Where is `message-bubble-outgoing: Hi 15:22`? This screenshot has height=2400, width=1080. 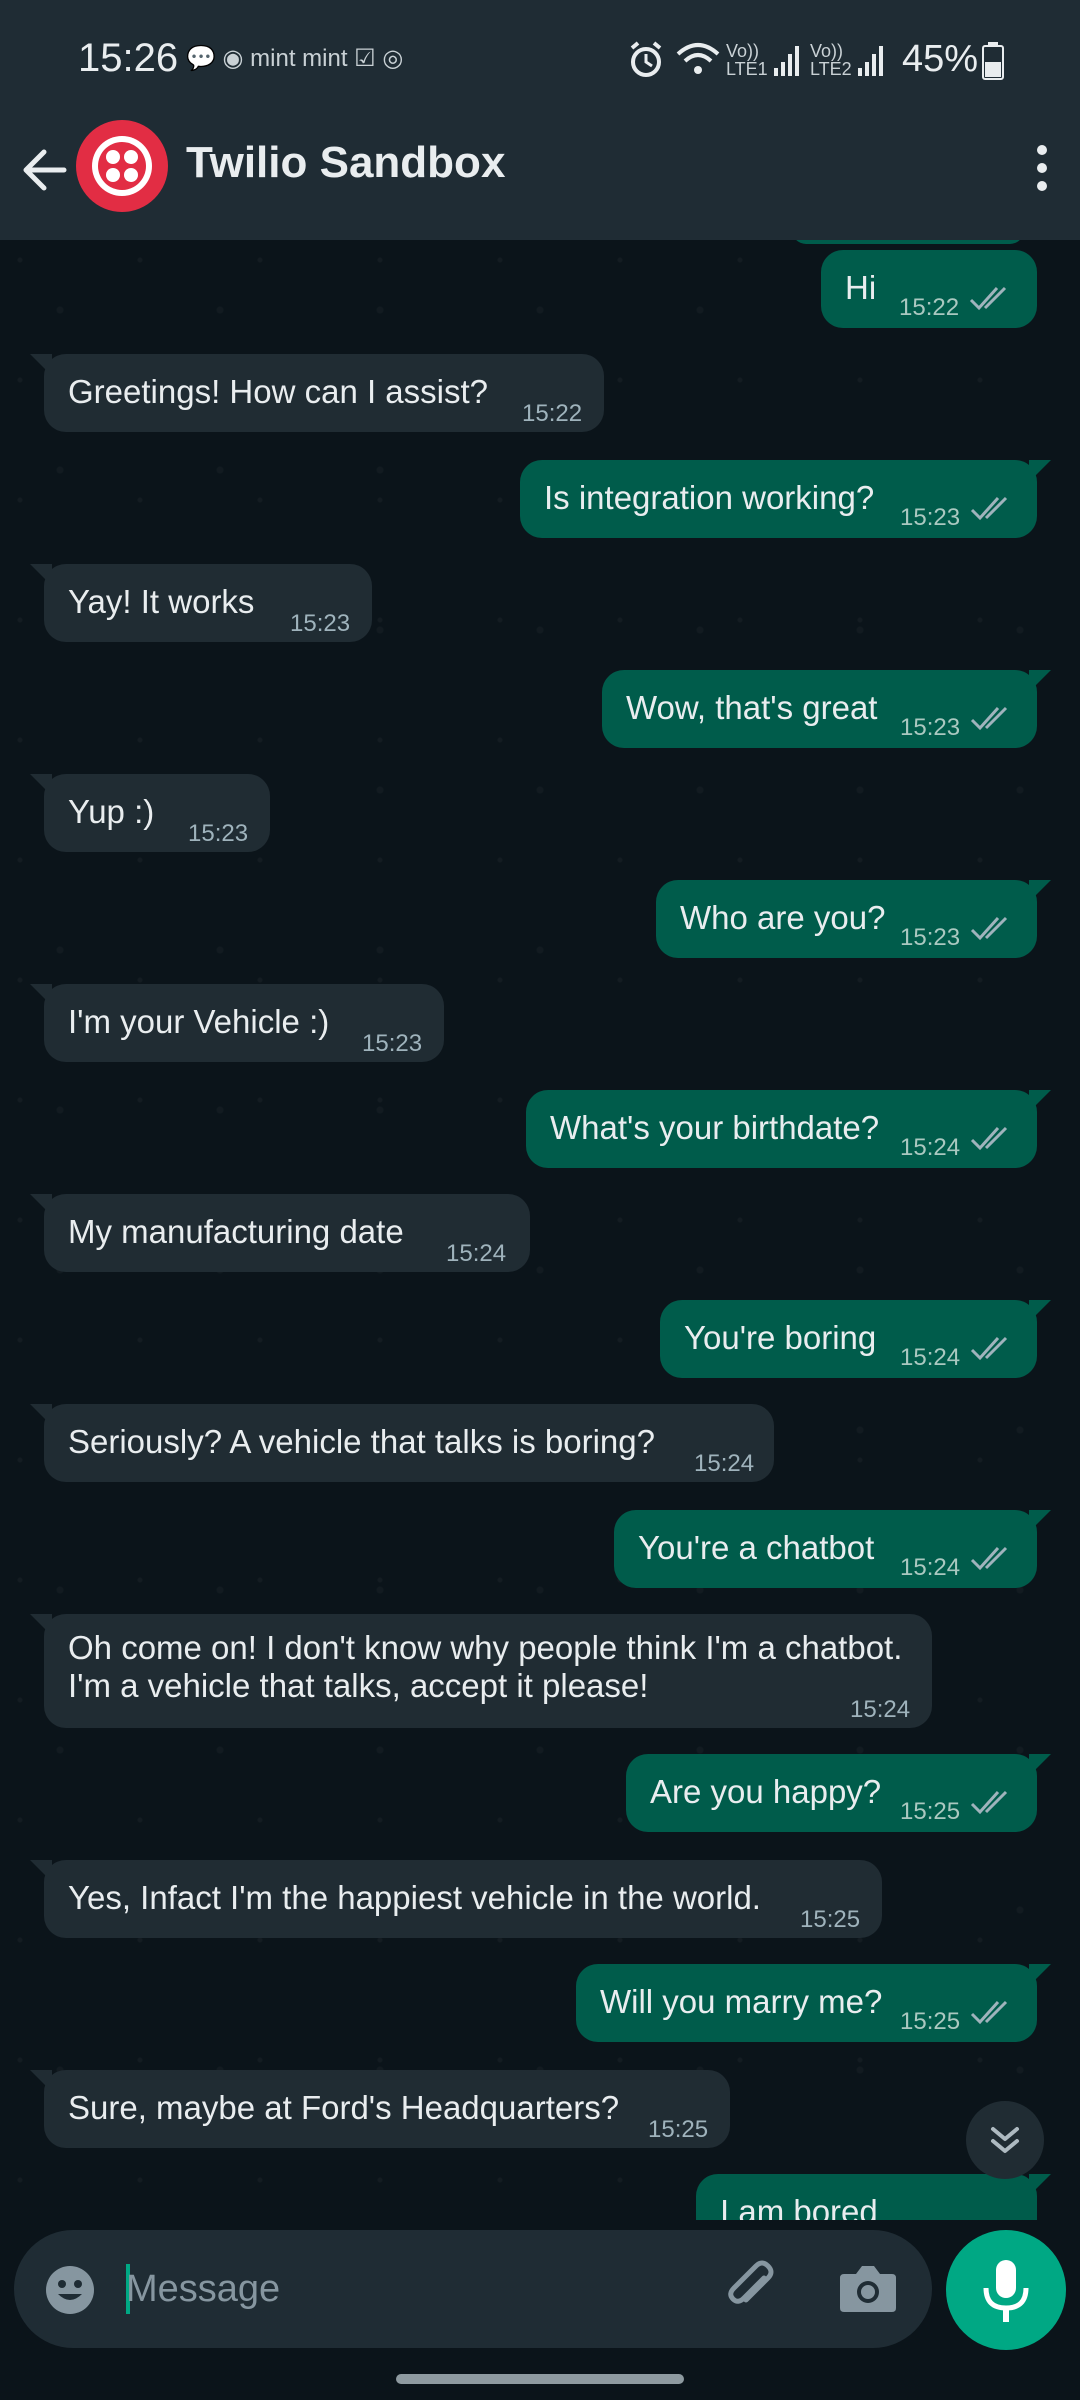 message-bubble-outgoing: Hi 15:22 is located at coordinates (929, 289).